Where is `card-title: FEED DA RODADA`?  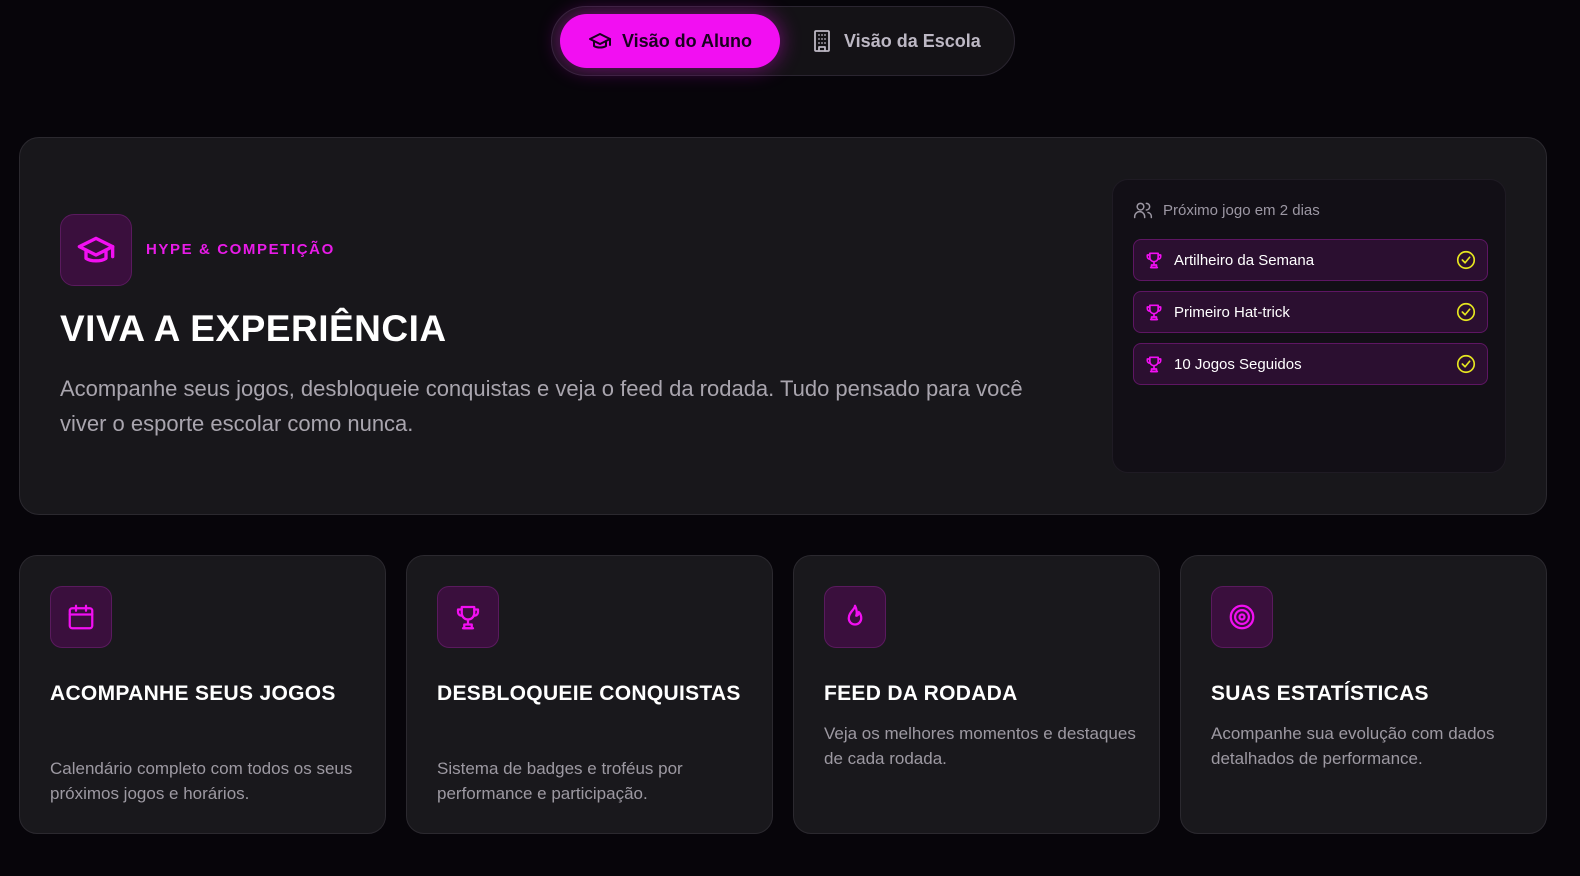
card-title: FEED DA RODADA is located at coordinates (921, 693).